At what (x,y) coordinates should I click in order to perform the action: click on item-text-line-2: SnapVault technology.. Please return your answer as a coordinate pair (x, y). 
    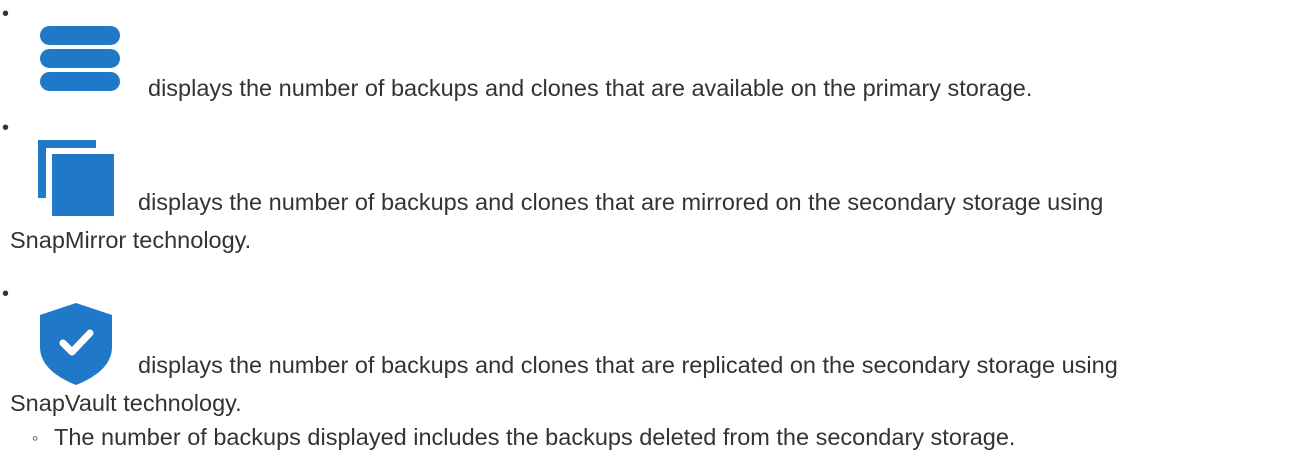
    Looking at the image, I should click on (126, 403).